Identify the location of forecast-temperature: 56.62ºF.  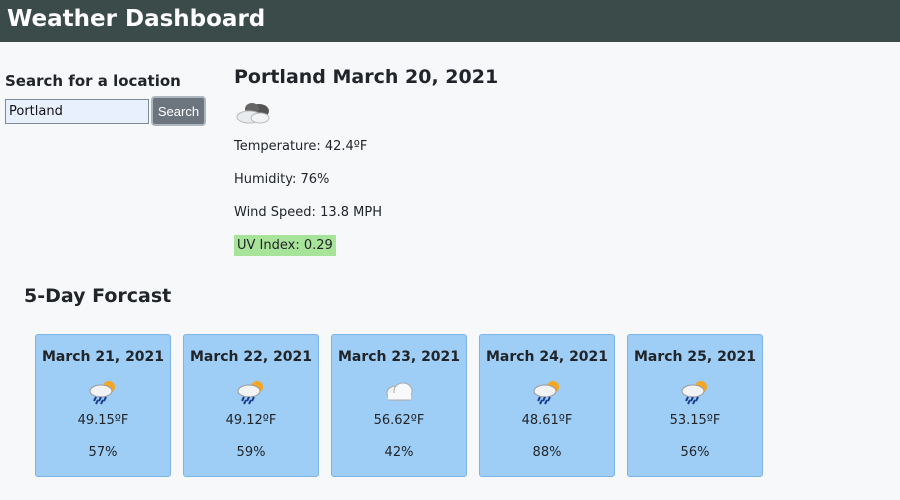
(399, 420).